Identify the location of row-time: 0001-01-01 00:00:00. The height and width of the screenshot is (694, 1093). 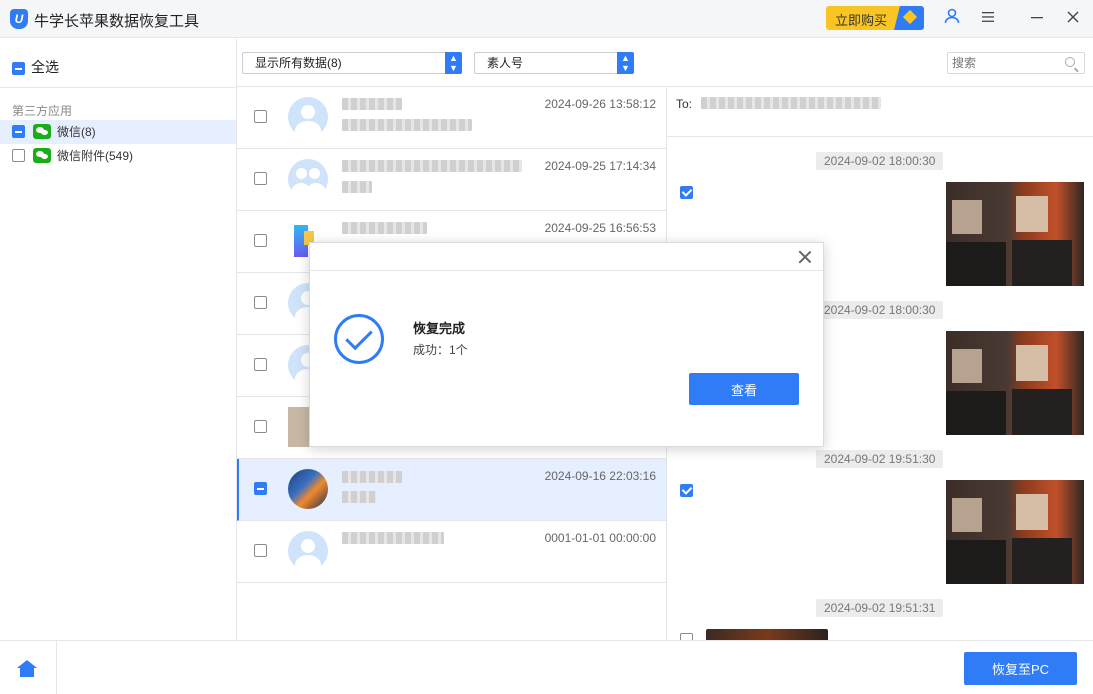
(600, 538).